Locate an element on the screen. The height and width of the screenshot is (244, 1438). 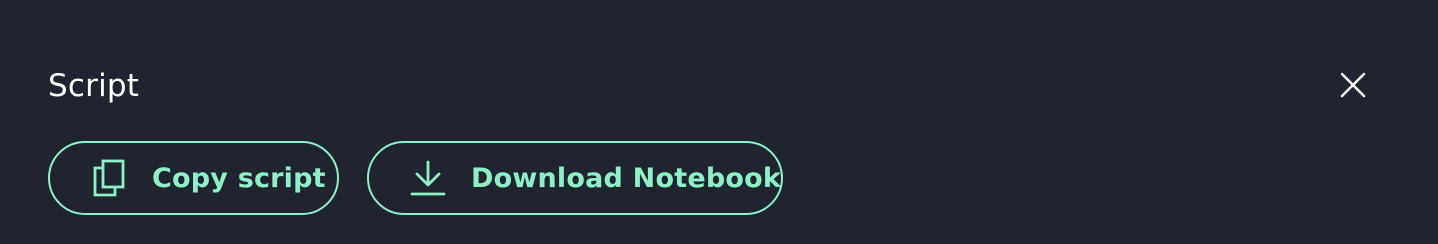
panel-title: Script is located at coordinates (94, 86).